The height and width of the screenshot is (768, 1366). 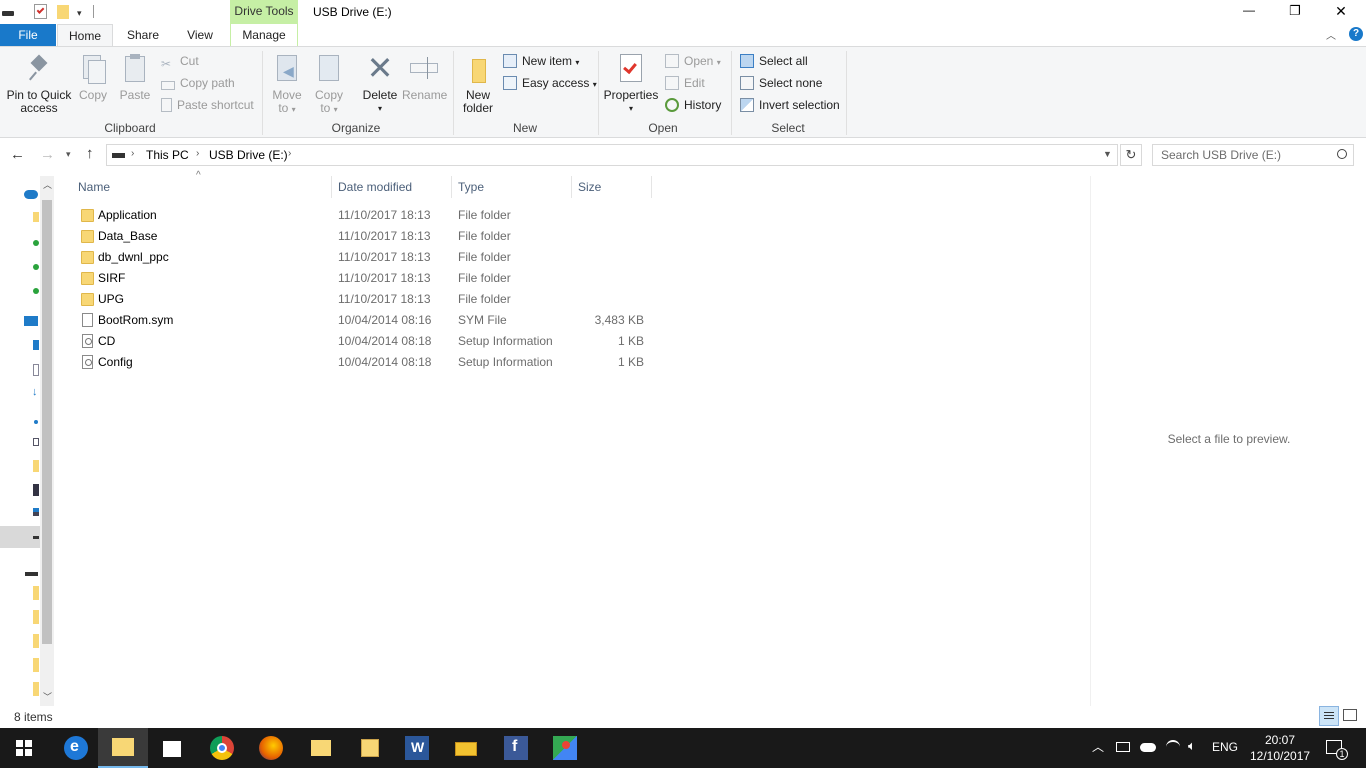 What do you see at coordinates (417, 748) in the screenshot?
I see `word-icon: W` at bounding box center [417, 748].